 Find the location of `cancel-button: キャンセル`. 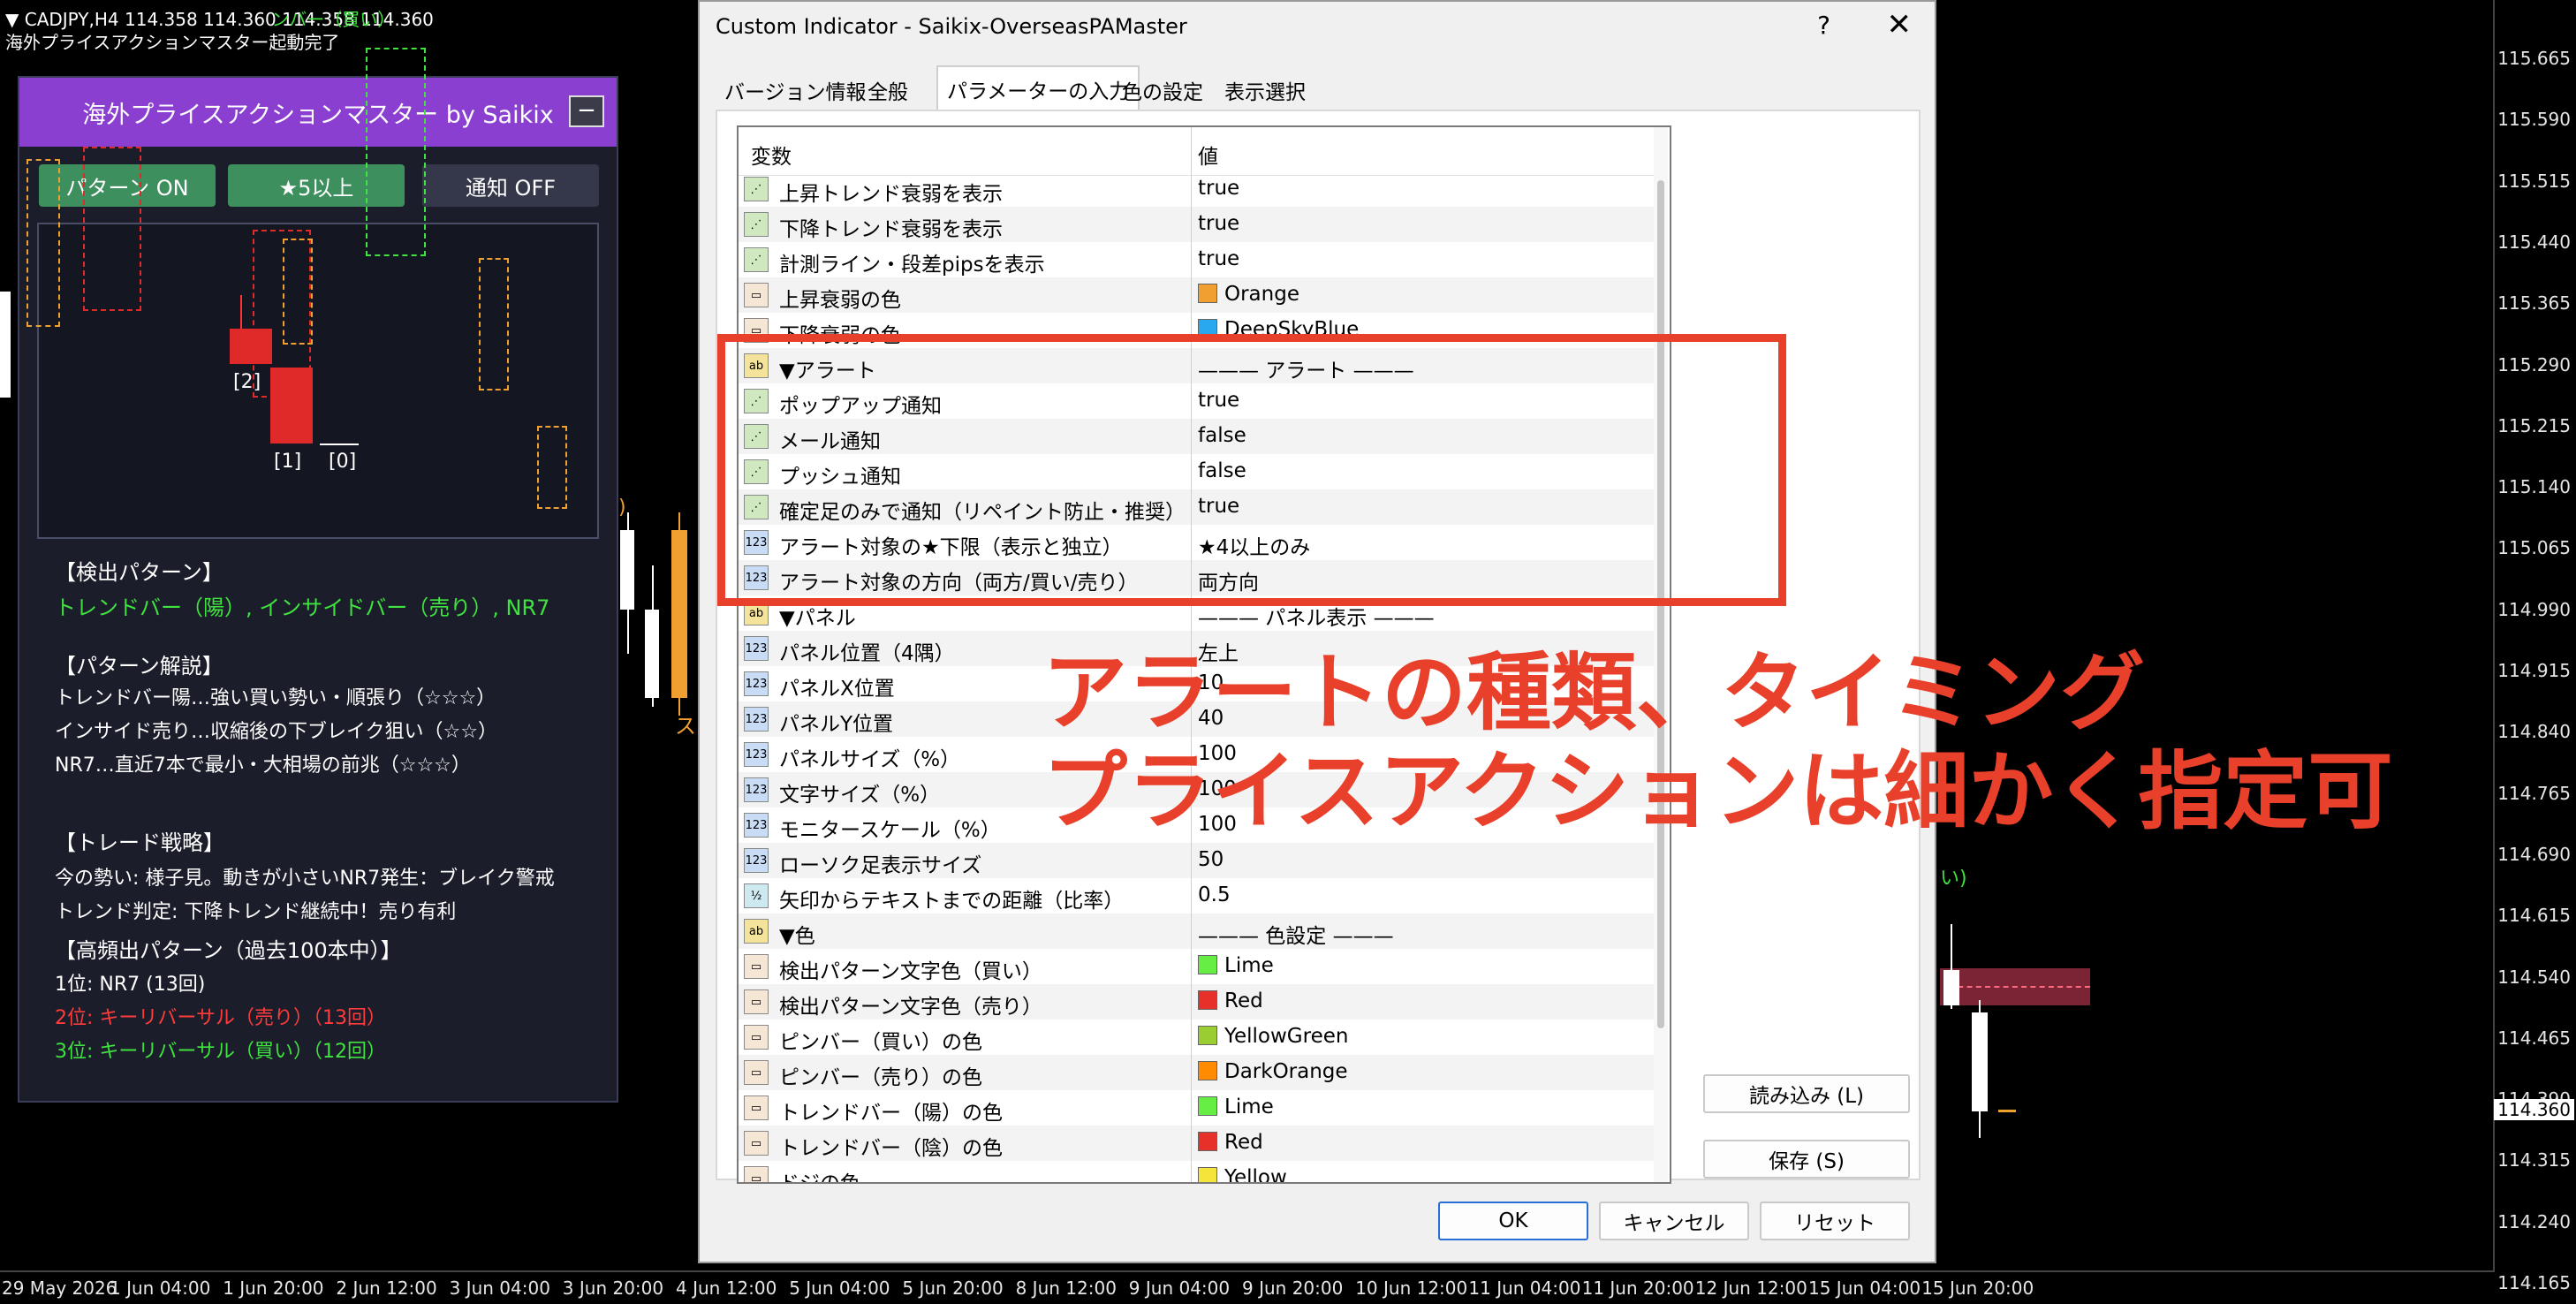

cancel-button: キャンセル is located at coordinates (1674, 1221).